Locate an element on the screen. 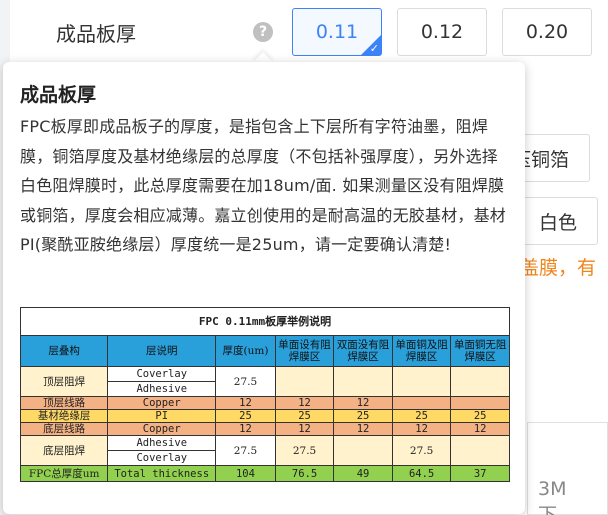 This screenshot has width=608, height=515. header-cell: 单面铜无阻焊膜区 is located at coordinates (480, 351).